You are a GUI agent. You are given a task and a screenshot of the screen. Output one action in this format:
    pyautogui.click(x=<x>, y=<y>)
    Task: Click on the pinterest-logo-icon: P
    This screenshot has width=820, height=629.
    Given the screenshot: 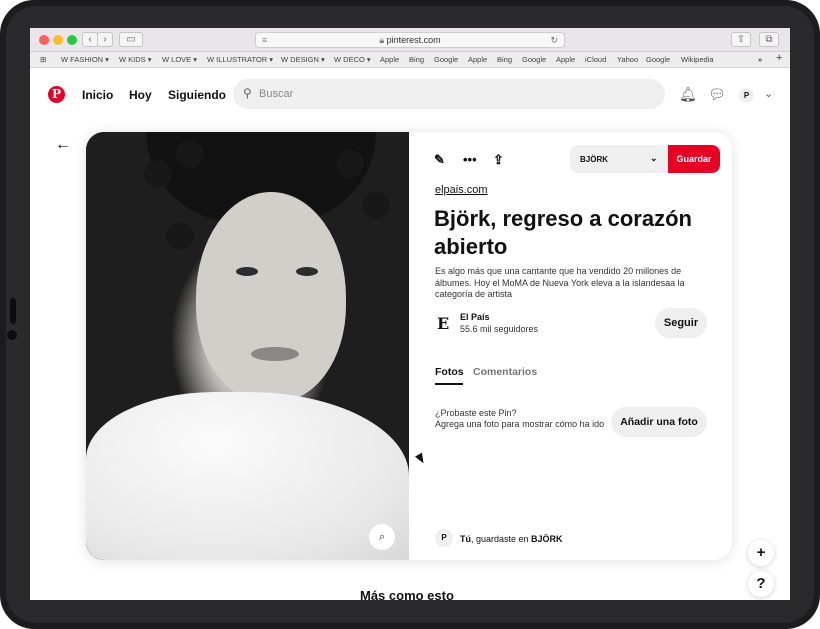 What is the action you would take?
    pyautogui.click(x=56, y=94)
    